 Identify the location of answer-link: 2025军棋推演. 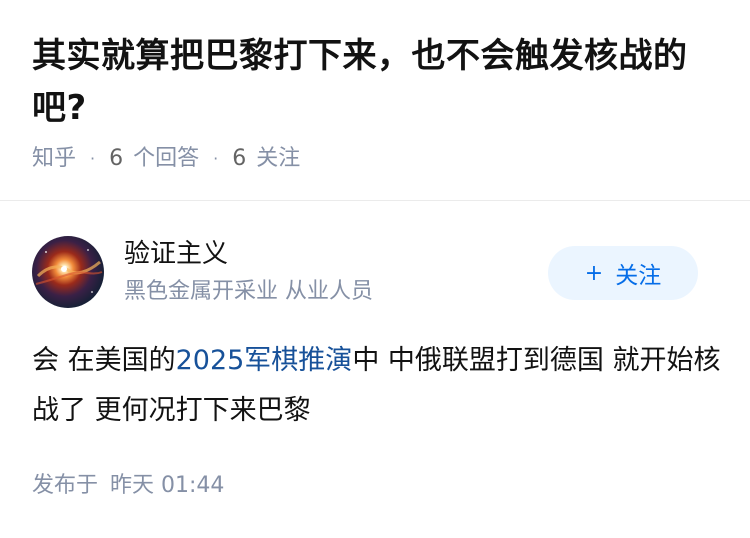
(264, 360).